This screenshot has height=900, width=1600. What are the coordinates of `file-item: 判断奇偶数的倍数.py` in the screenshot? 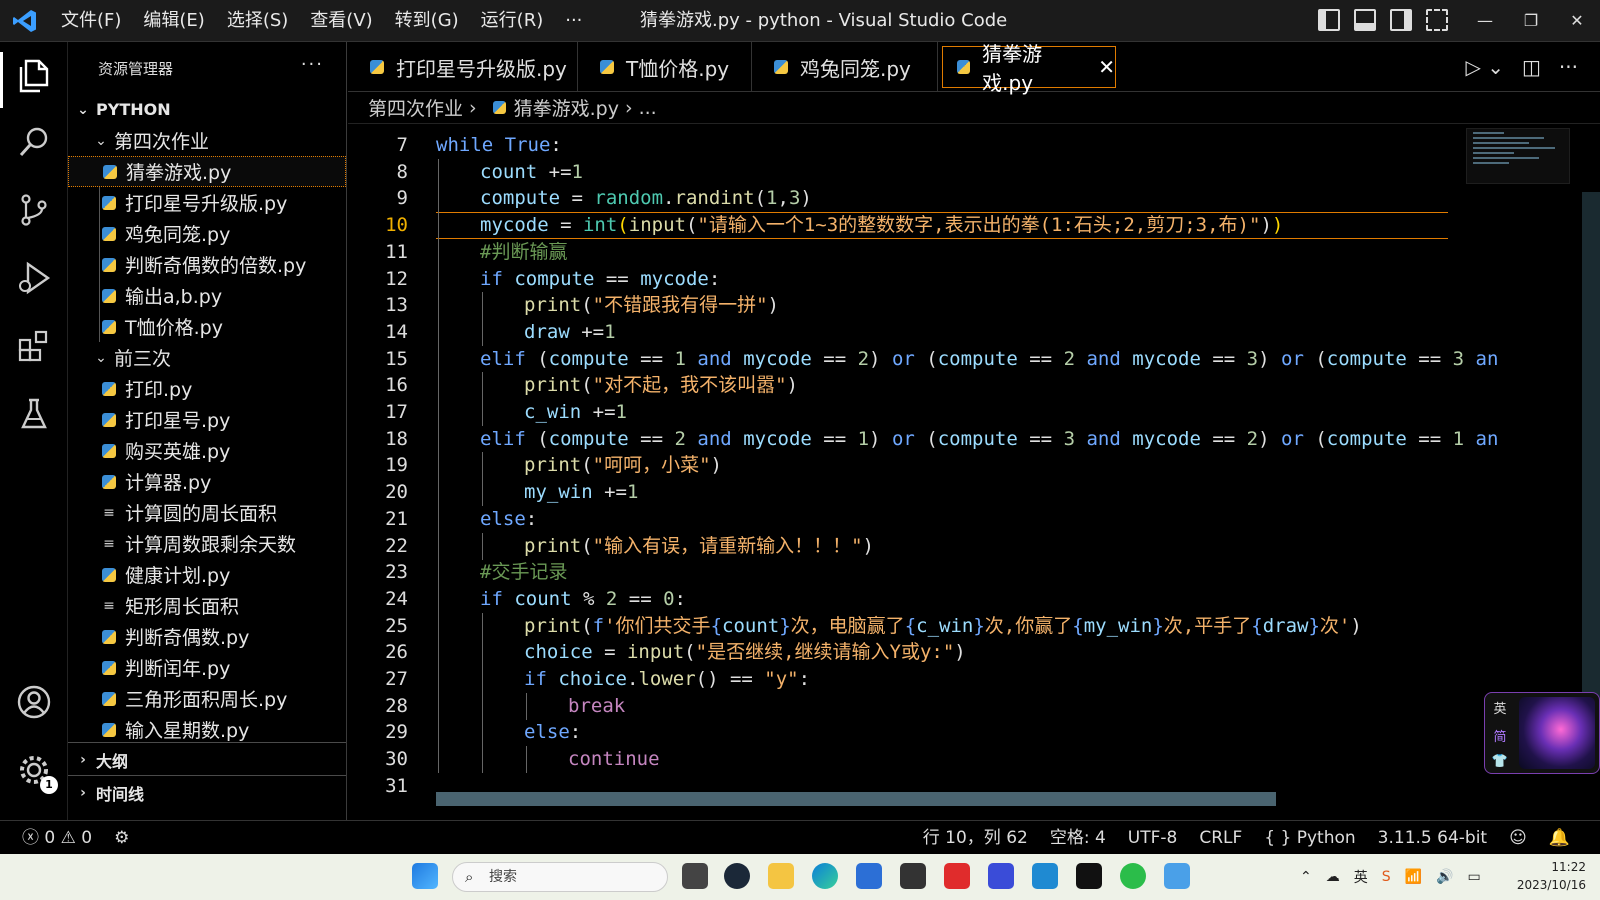 It's located at (207, 264).